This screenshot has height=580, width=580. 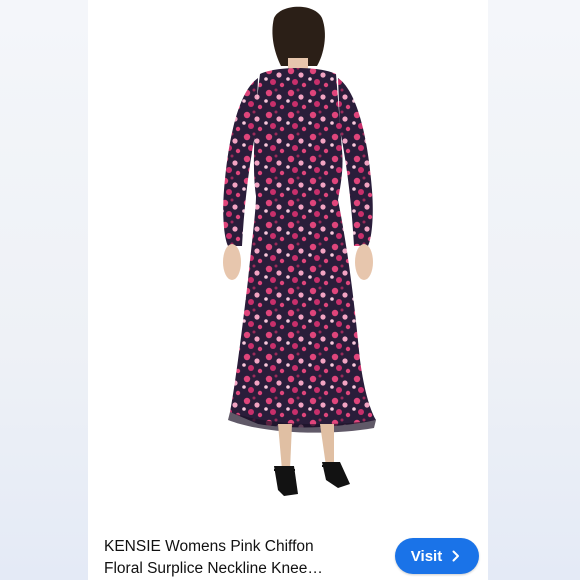 I want to click on visit-button: Visit, so click(x=437, y=556).